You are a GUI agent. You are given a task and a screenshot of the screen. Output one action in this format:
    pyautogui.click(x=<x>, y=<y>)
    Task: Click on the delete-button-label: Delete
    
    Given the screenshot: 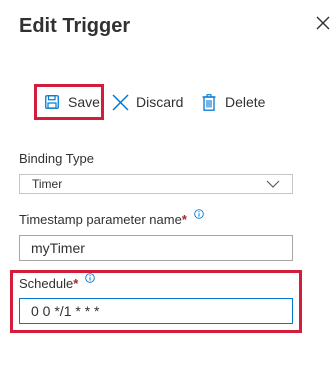 What is the action you would take?
    pyautogui.click(x=245, y=102)
    